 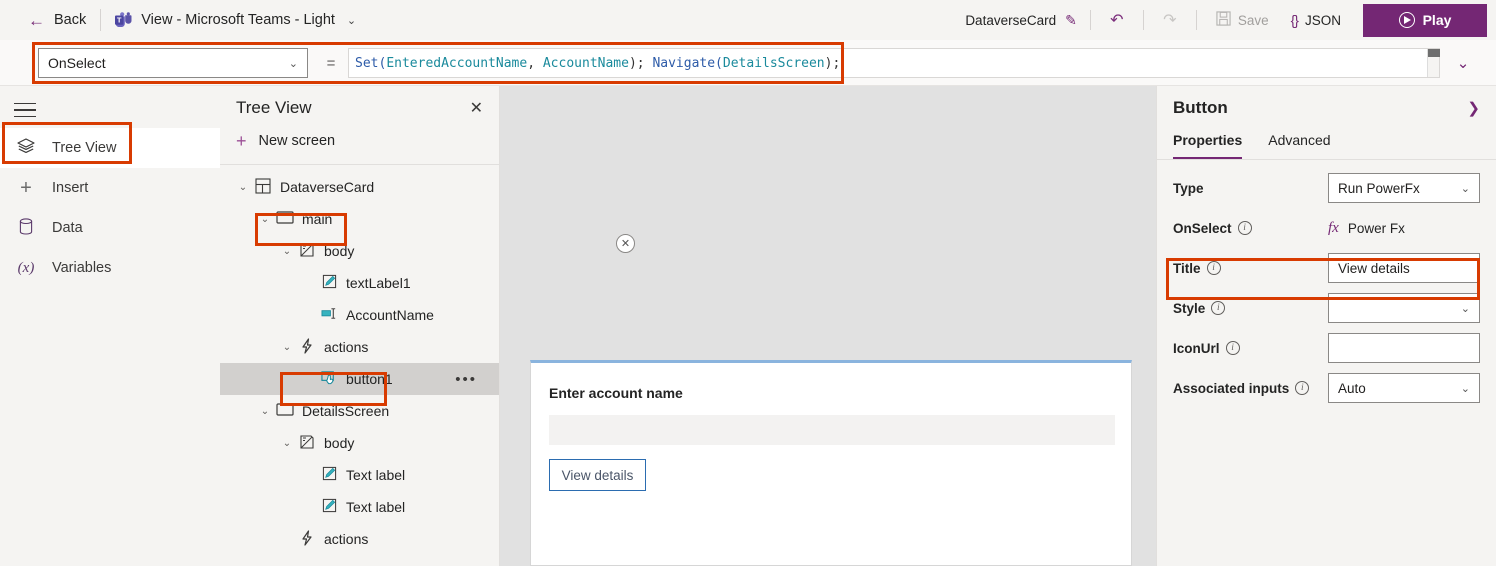 I want to click on formula-token: DetailsScreen, so click(x=773, y=63).